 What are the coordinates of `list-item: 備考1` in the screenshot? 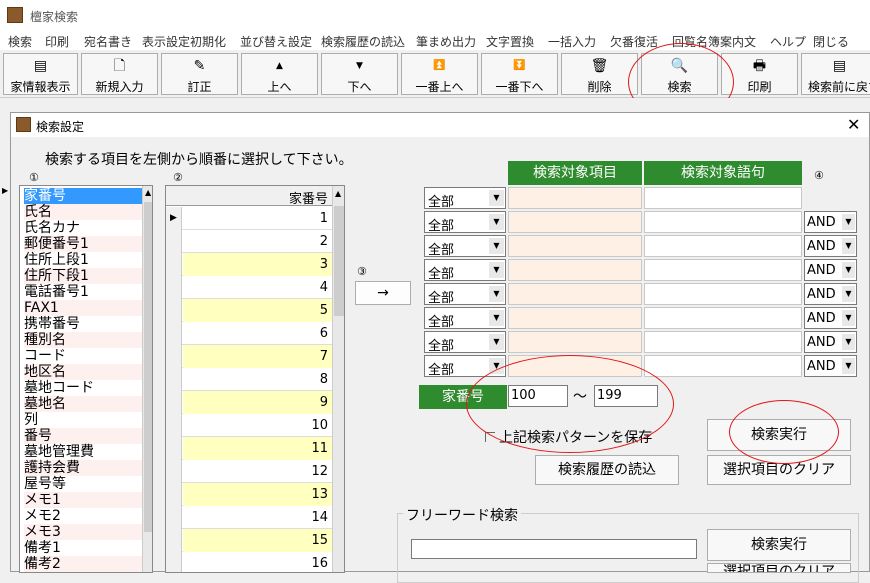 It's located at (83, 548).